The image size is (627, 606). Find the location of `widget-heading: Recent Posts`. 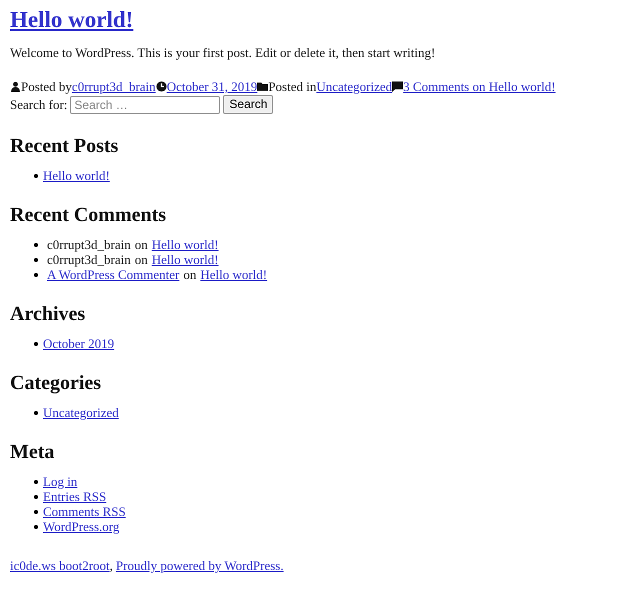

widget-heading: Recent Posts is located at coordinates (65, 146).